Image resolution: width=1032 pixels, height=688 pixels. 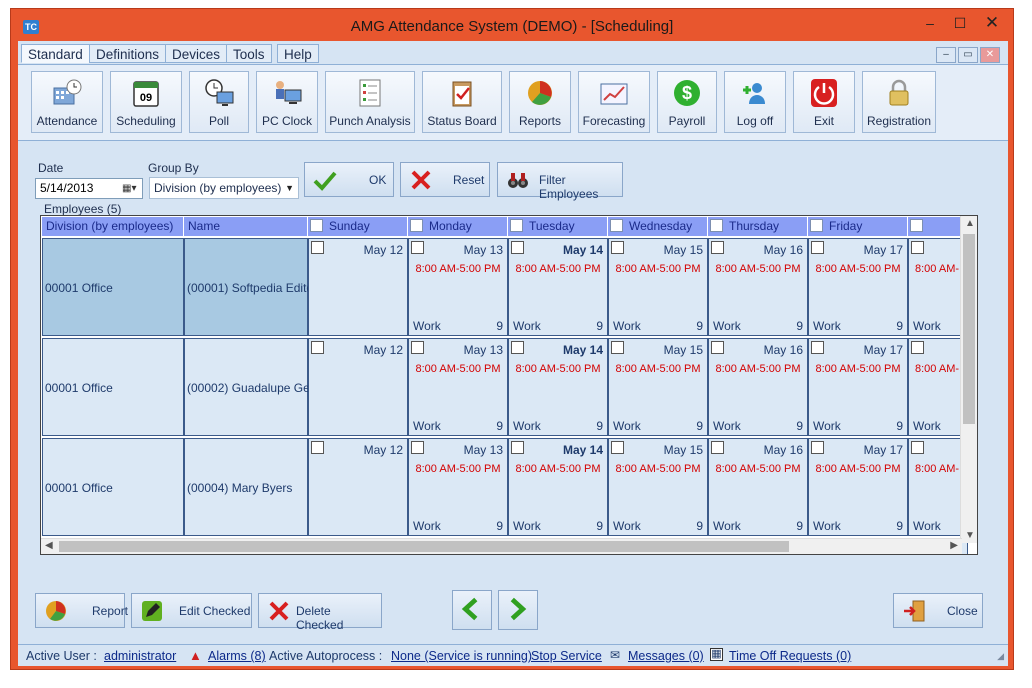 I want to click on menu-definitions: Definitions, so click(x=128, y=53).